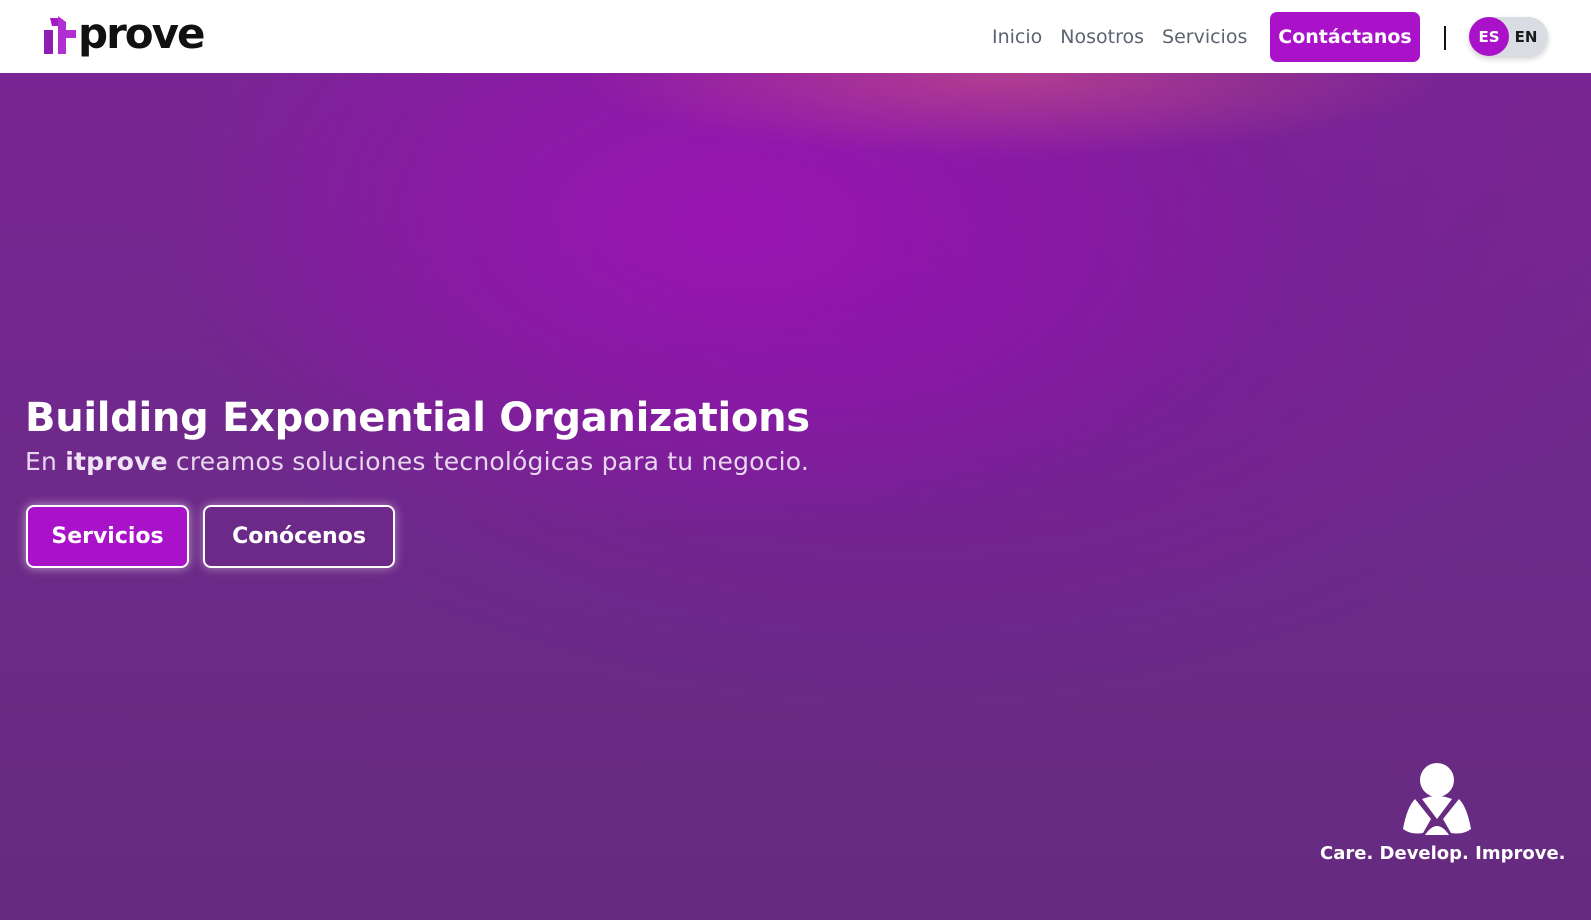 Image resolution: width=1591 pixels, height=920 pixels. I want to click on nav-link-nosotros: Nosotros, so click(1102, 37).